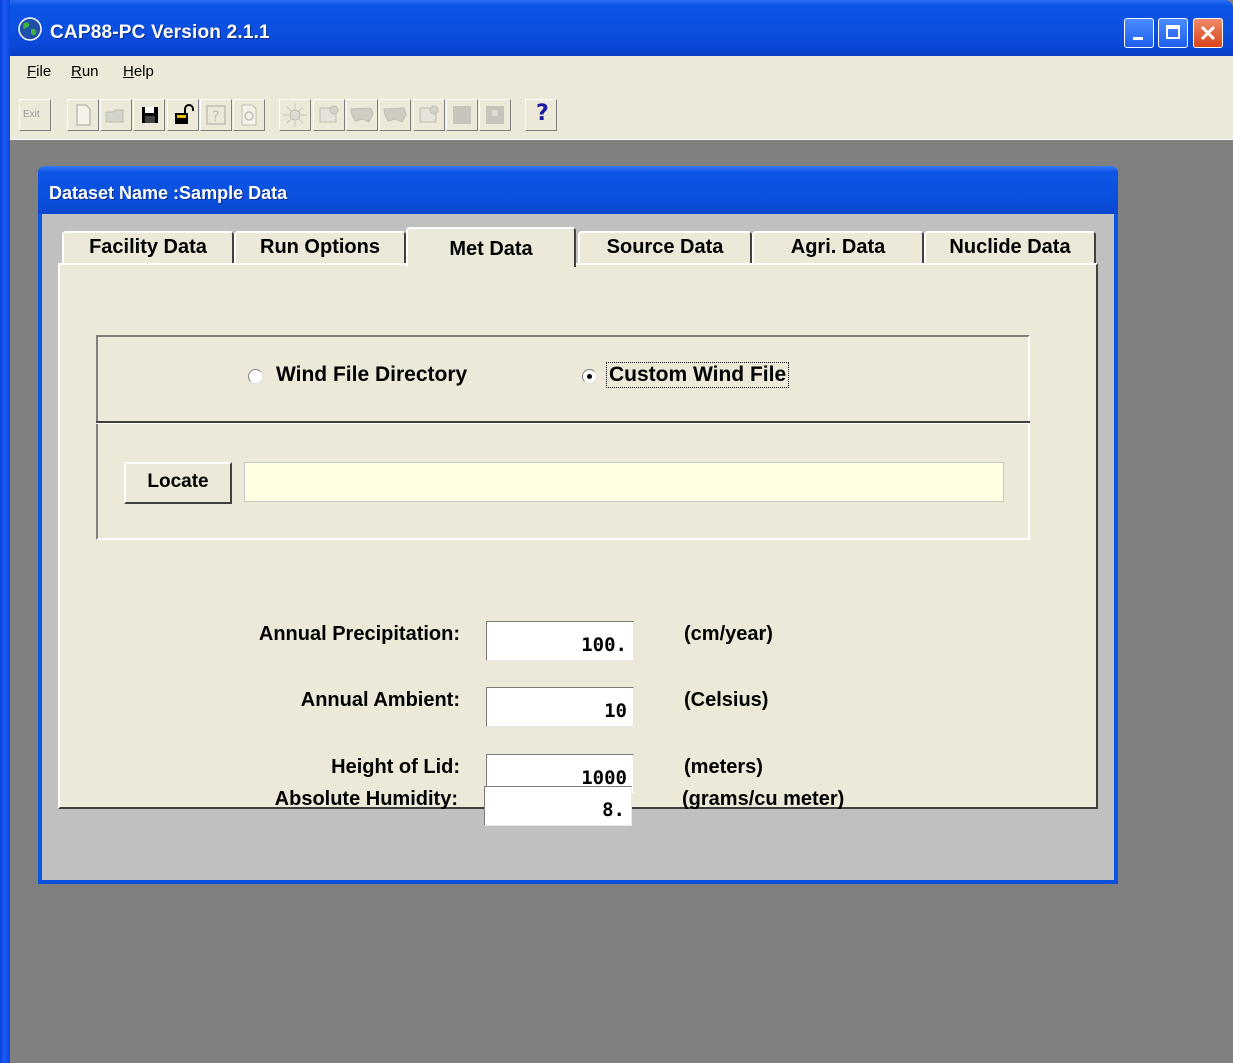 The height and width of the screenshot is (1063, 1233). I want to click on help-doc-button: ?, so click(216, 115).